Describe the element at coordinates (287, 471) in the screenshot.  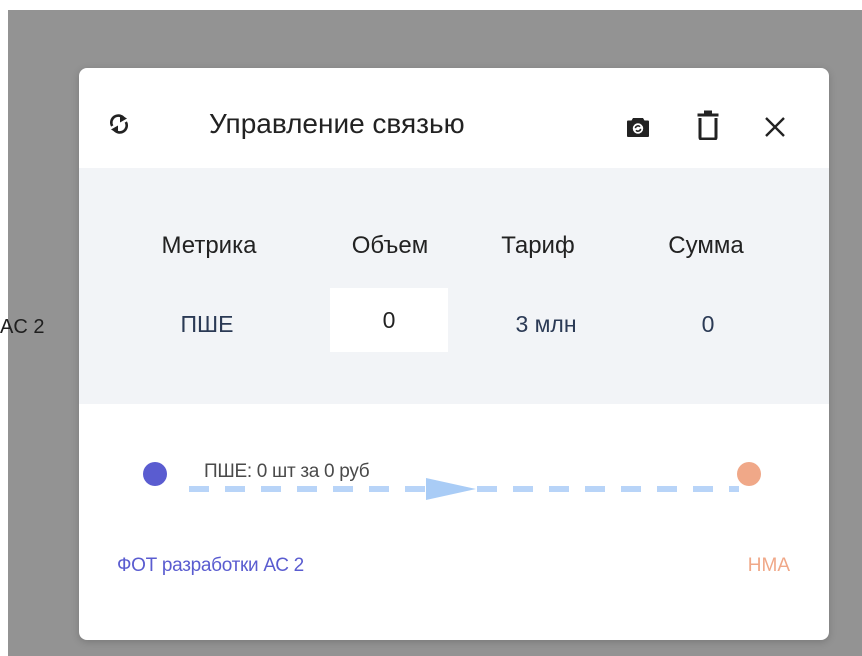
I see `link-flow-label: ПШЕ: 0 шт за 0 руб` at that location.